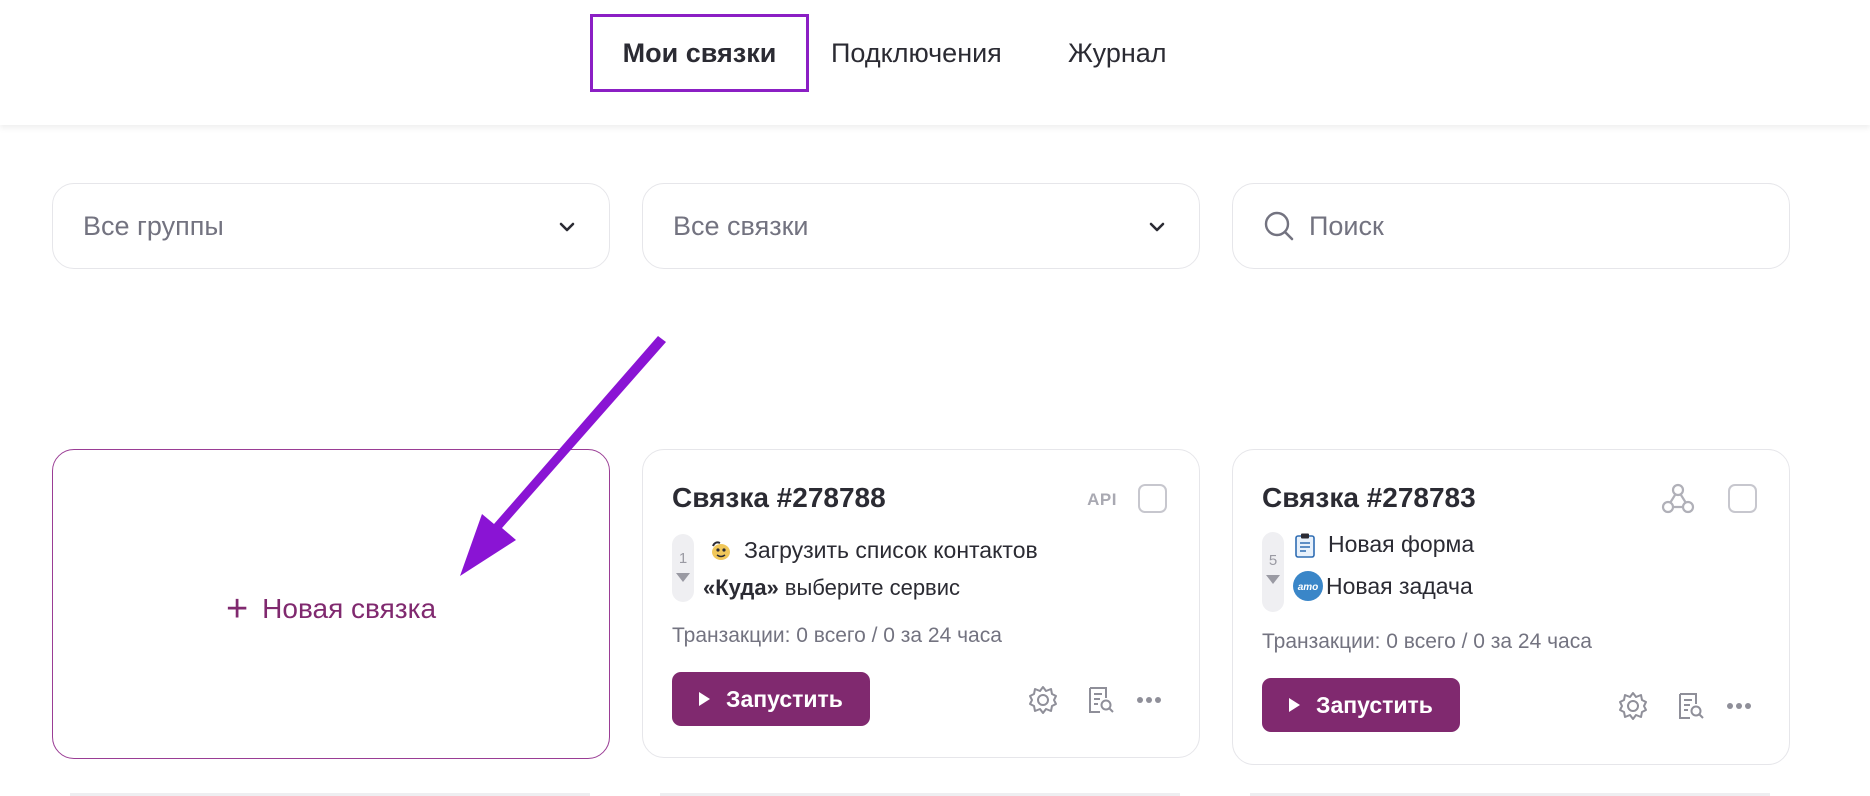  What do you see at coordinates (741, 587) in the screenshot?
I see `action-step-prefix: «Куда»` at bounding box center [741, 587].